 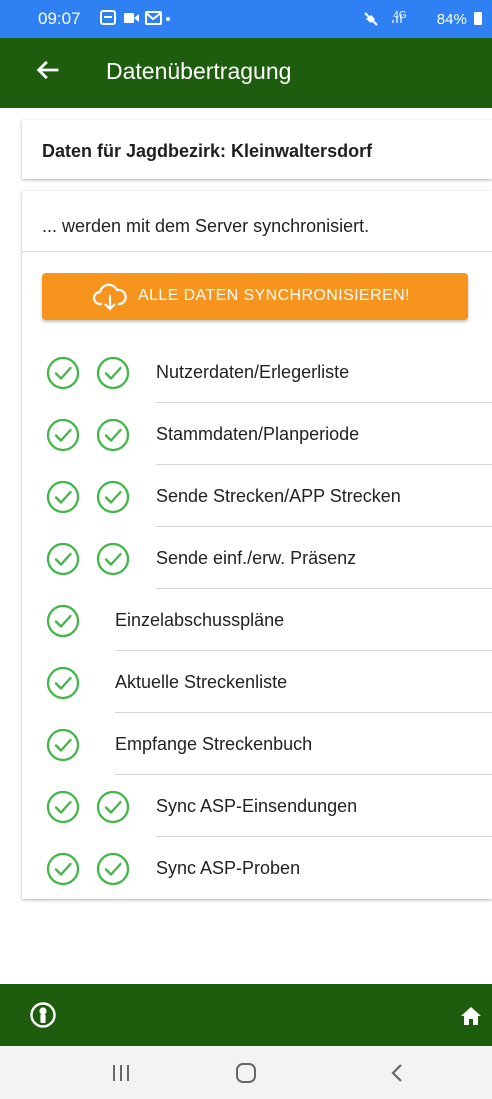 I want to click on status-time: 09:07, so click(x=59, y=18).